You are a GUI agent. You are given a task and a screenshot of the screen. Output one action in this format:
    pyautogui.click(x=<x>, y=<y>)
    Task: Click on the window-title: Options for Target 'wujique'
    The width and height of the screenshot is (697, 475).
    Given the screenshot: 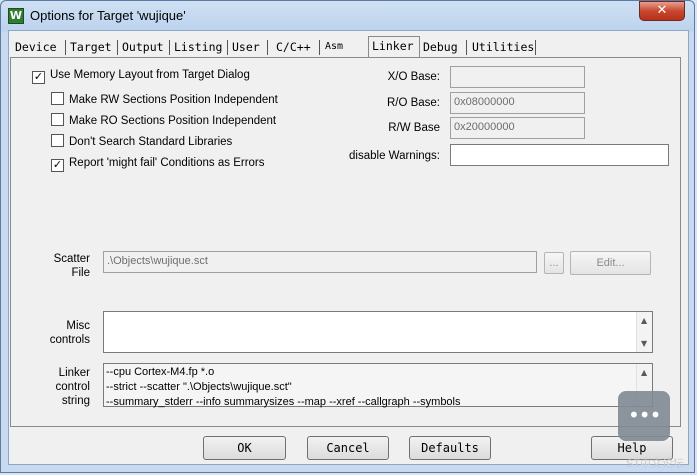 What is the action you would take?
    pyautogui.click(x=108, y=15)
    